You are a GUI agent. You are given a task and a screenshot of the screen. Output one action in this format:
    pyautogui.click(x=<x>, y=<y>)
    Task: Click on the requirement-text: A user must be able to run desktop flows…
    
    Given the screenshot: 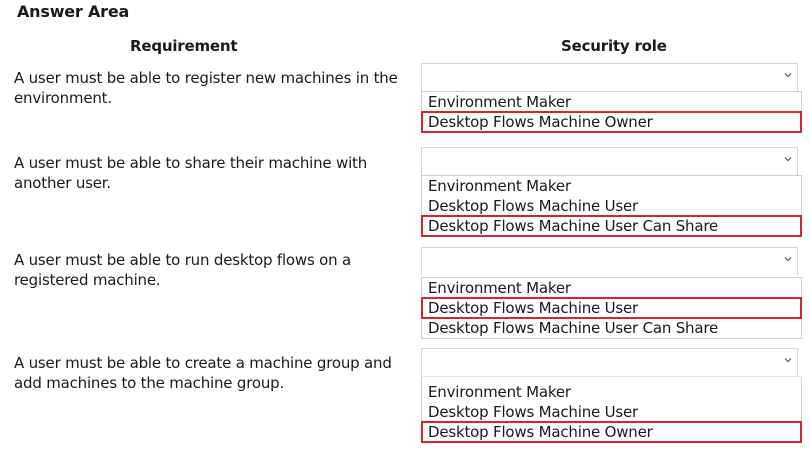 What is the action you would take?
    pyautogui.click(x=182, y=270)
    